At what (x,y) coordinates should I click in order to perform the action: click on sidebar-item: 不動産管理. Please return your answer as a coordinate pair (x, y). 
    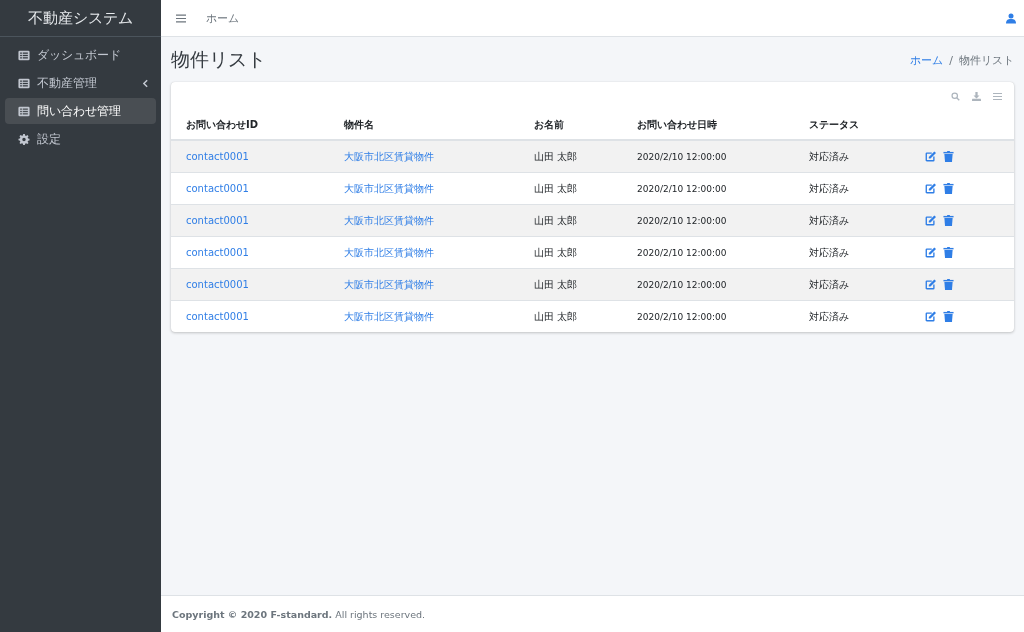
    Looking at the image, I should click on (80, 83).